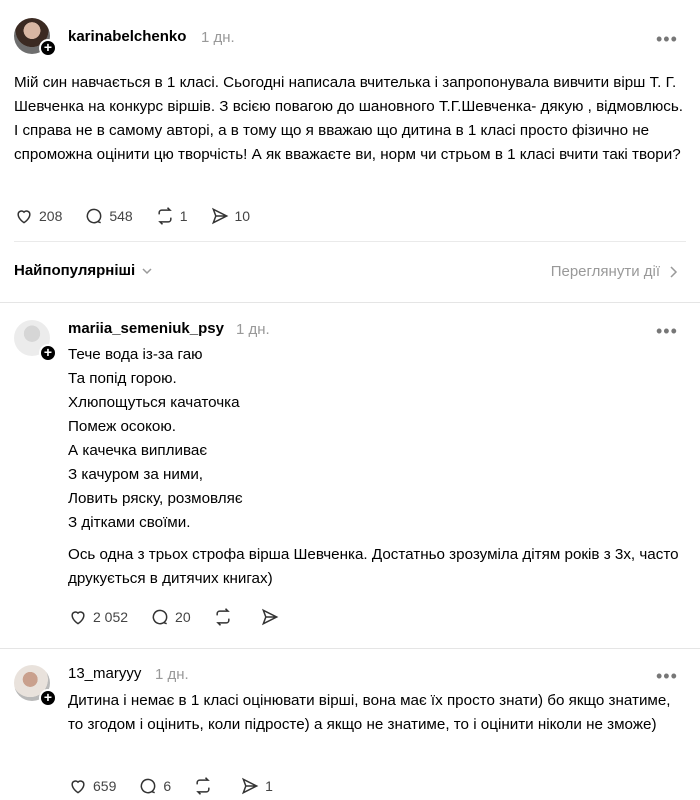  What do you see at coordinates (92, 786) in the screenshot?
I see `like-button: 659` at bounding box center [92, 786].